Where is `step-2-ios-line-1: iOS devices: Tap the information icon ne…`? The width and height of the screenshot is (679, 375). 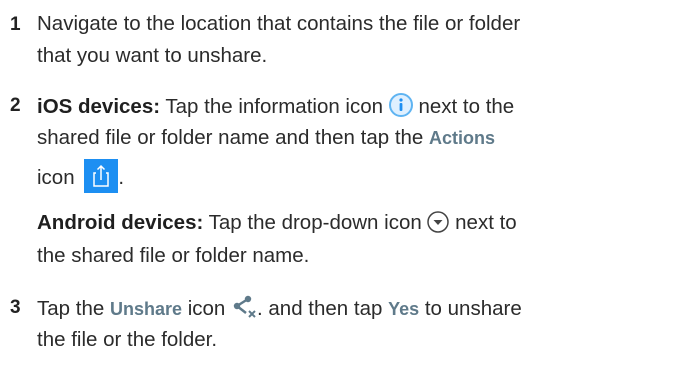 step-2-ios-line-1: iOS devices: Tap the information icon ne… is located at coordinates (275, 106).